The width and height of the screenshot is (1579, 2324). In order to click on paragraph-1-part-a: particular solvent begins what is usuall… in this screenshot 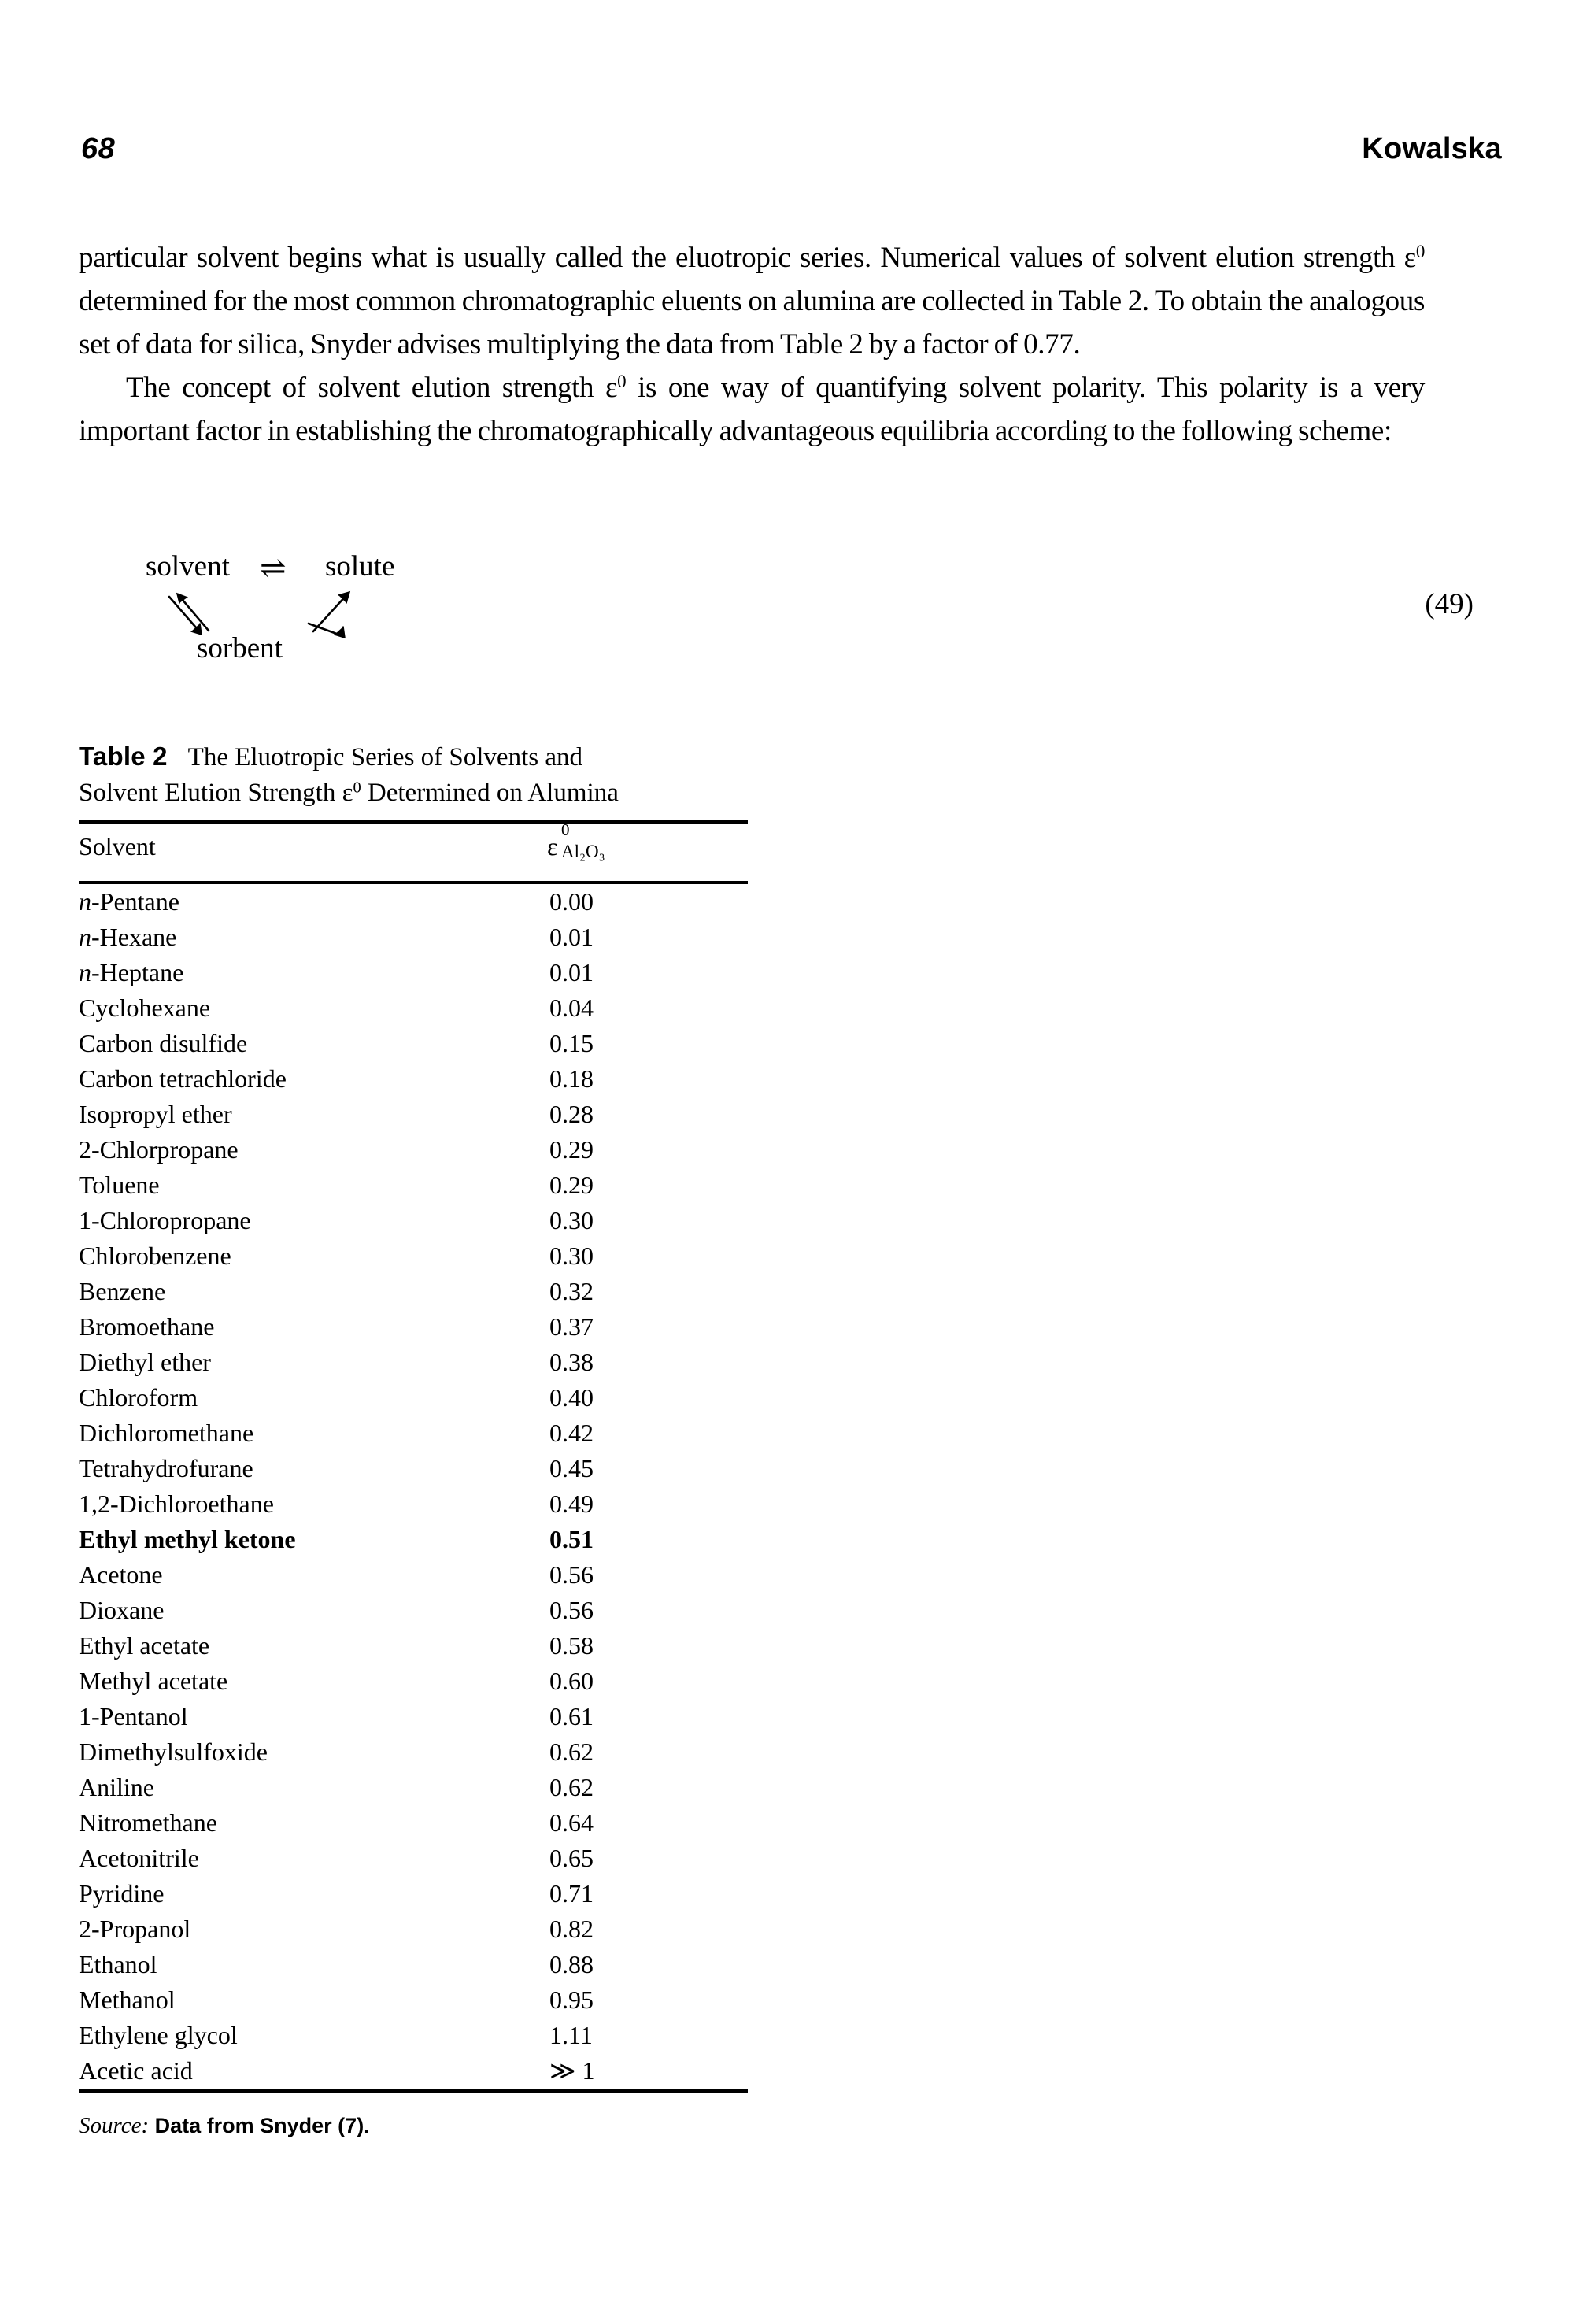, I will do `click(747, 258)`.